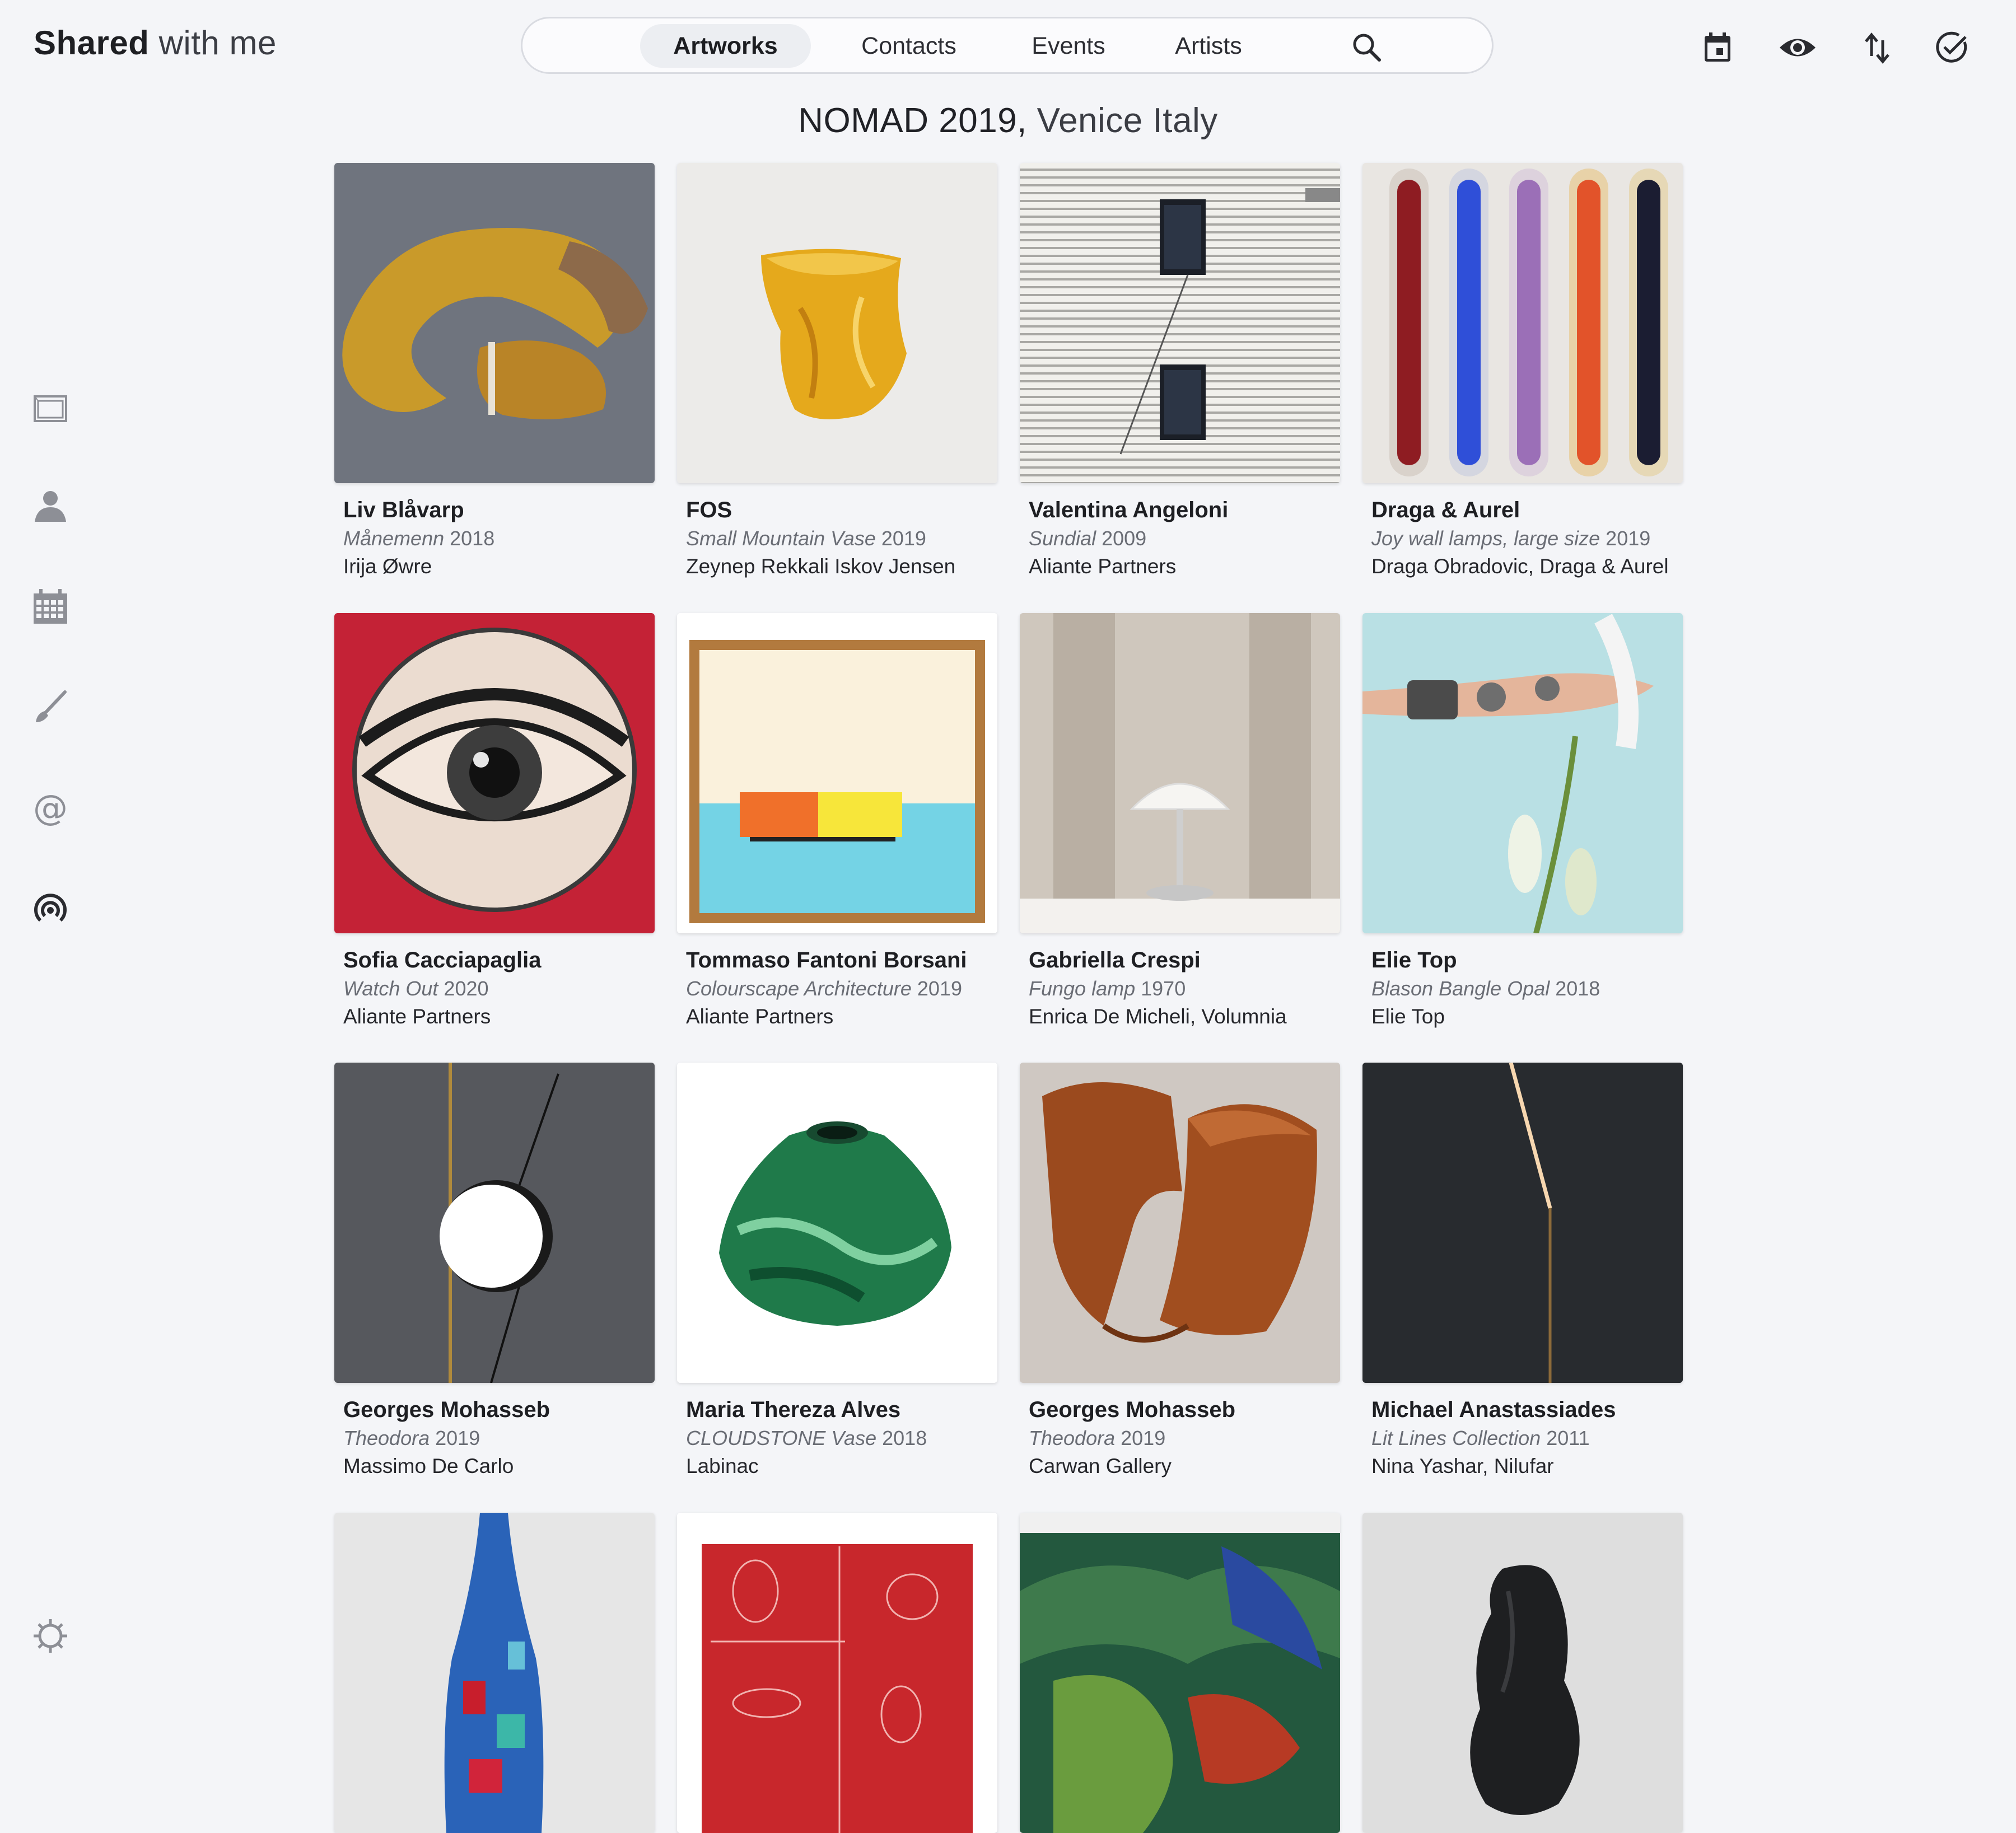  Describe the element at coordinates (429, 1466) in the screenshot. I see `artwork-owner: Massimo De Carlo` at that location.